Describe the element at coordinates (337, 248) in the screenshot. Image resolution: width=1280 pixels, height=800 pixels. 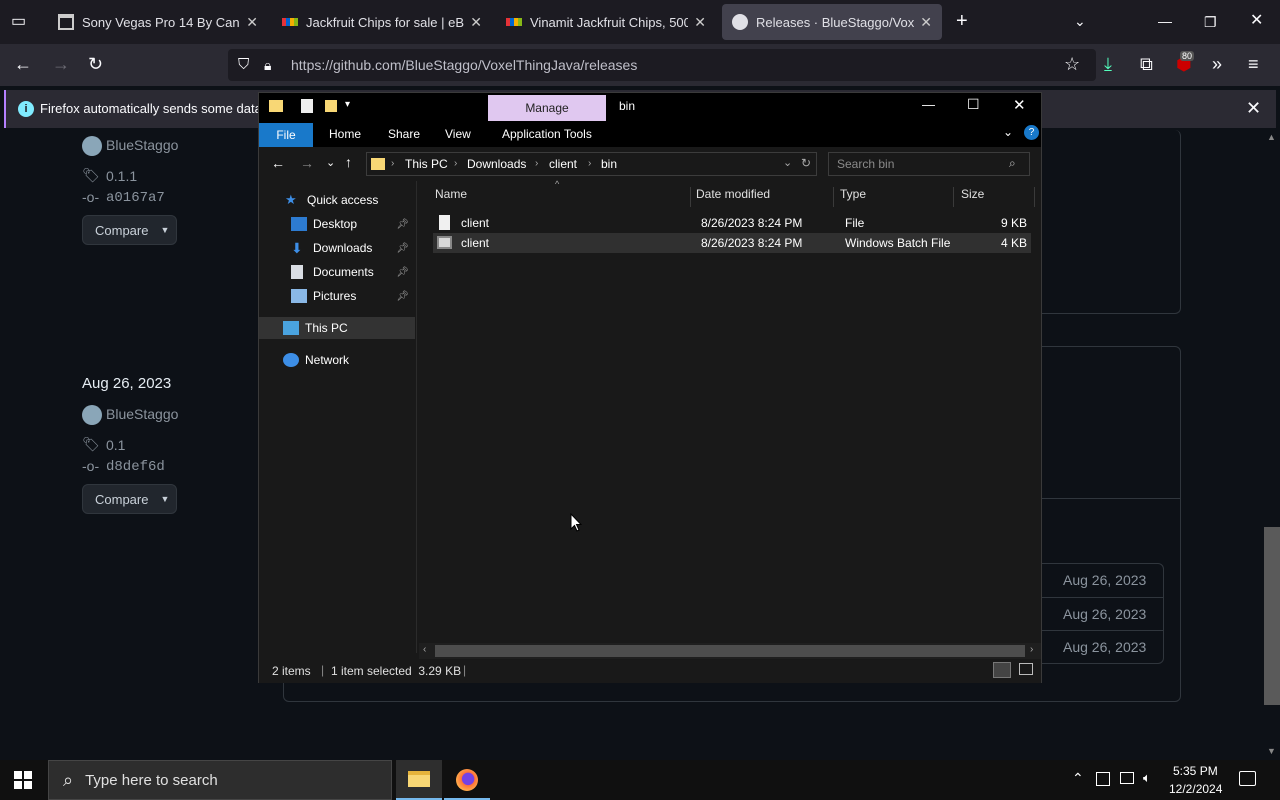
I see `nav-downloads: ⬇ Downloads 📌︎` at that location.